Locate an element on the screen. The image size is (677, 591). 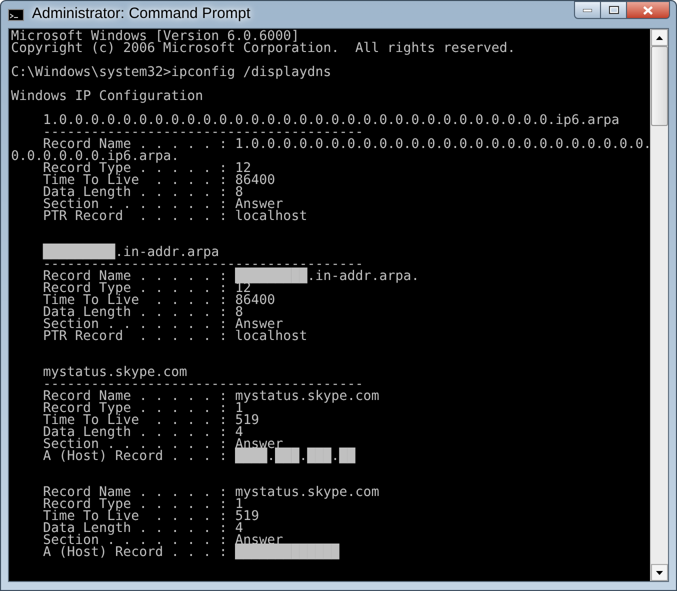
scroll-up-button is located at coordinates (659, 37).